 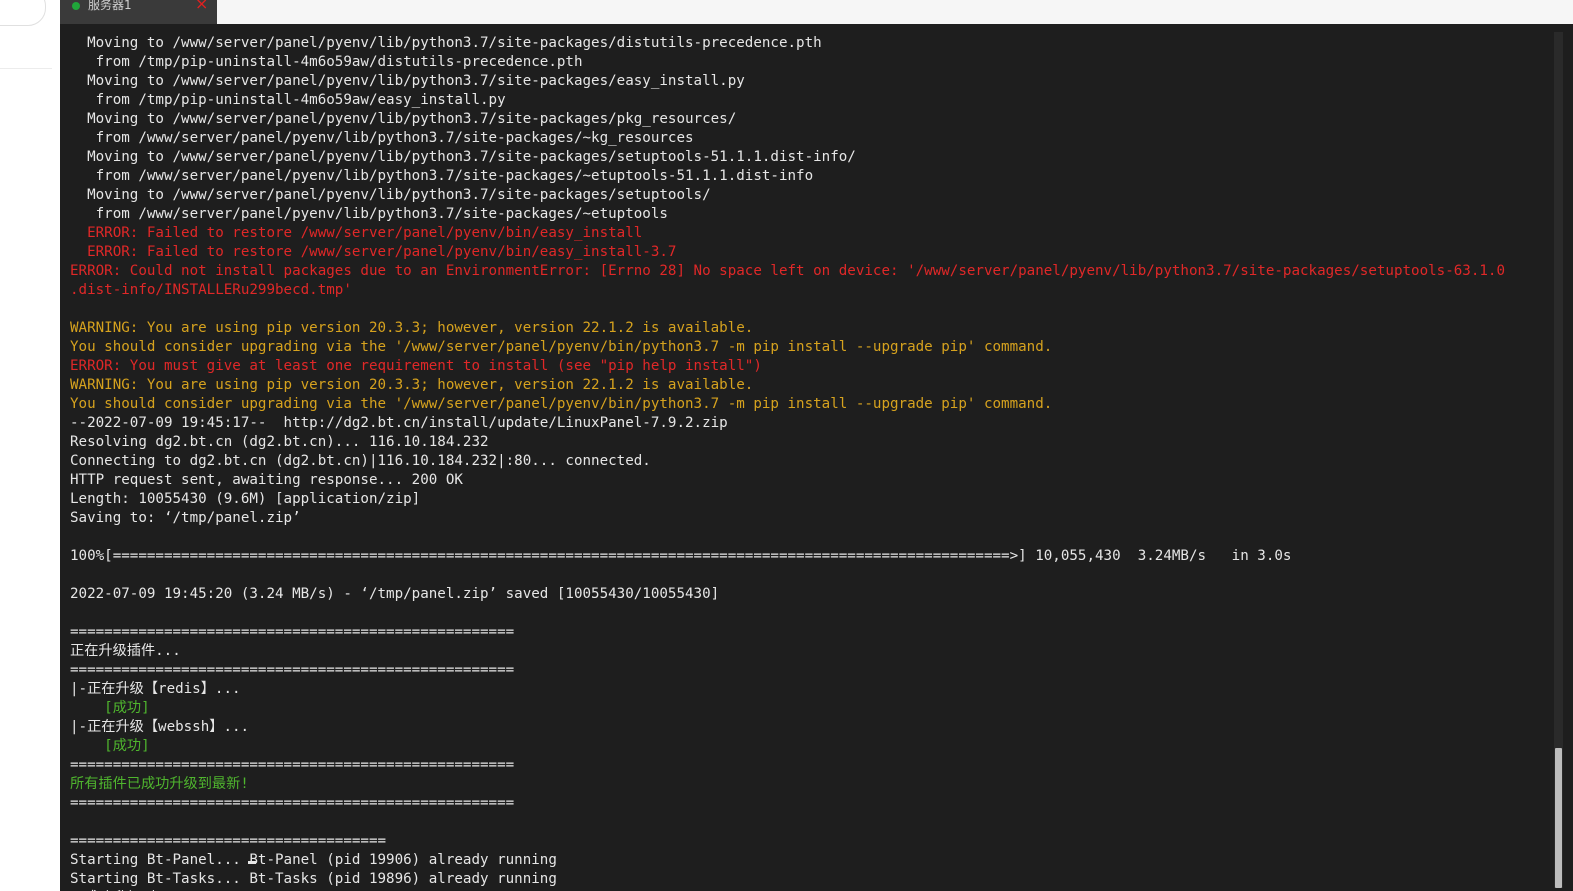 What do you see at coordinates (252, 862) in the screenshot?
I see `terminal-cursor` at bounding box center [252, 862].